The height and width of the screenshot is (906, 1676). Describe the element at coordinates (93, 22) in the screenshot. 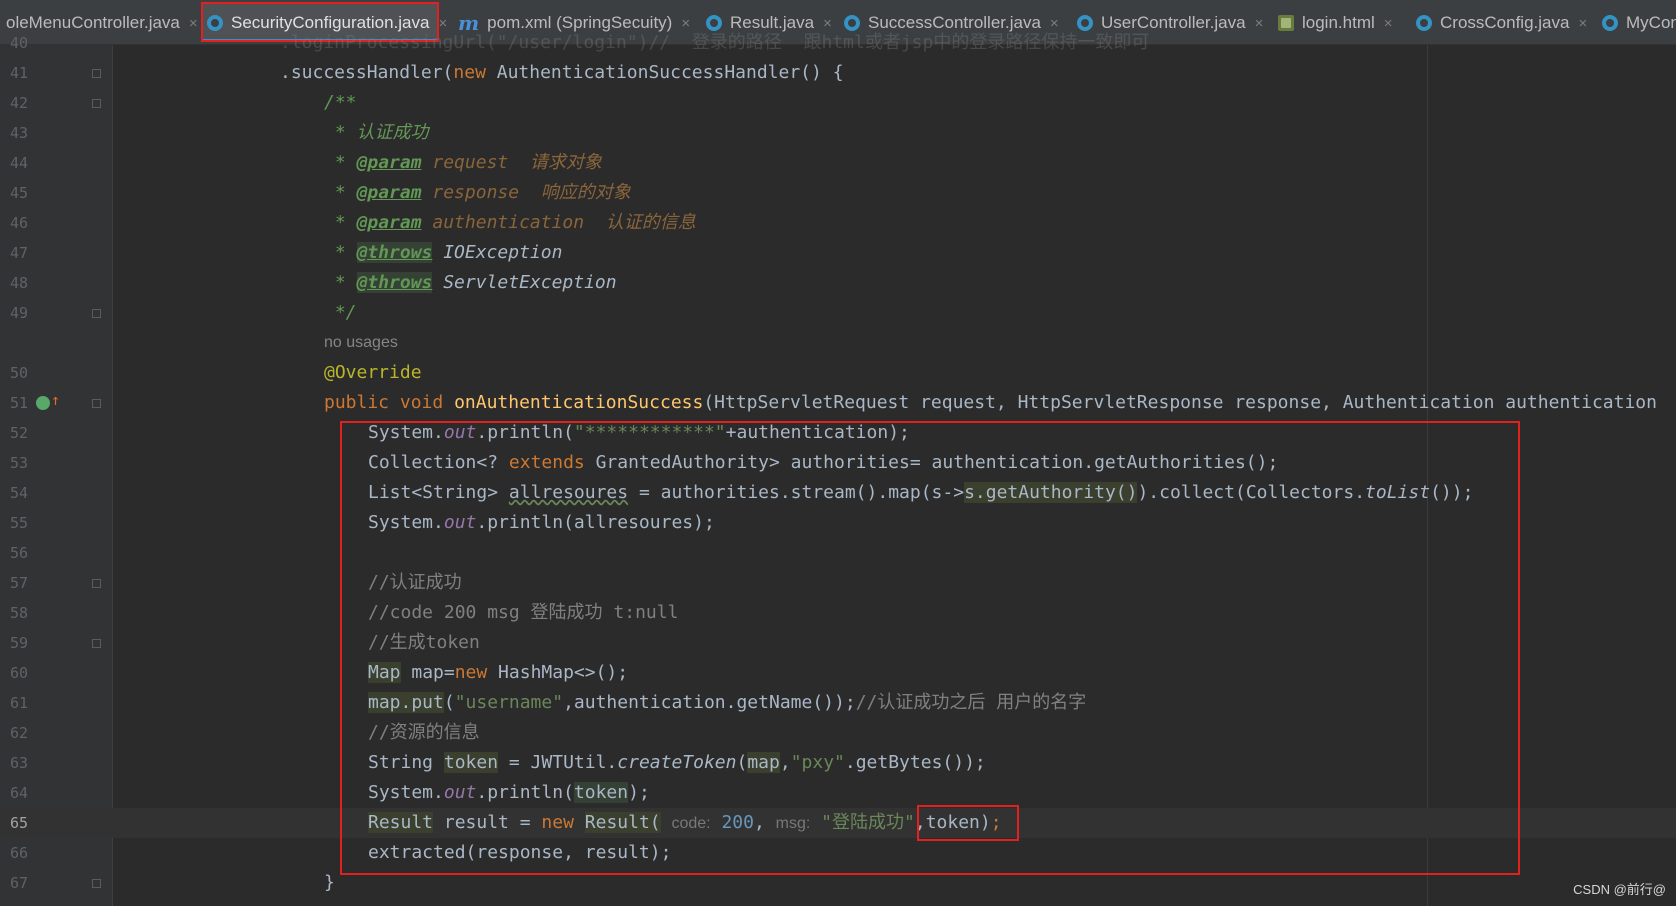

I see `tab-label: oleMenuController.java` at that location.